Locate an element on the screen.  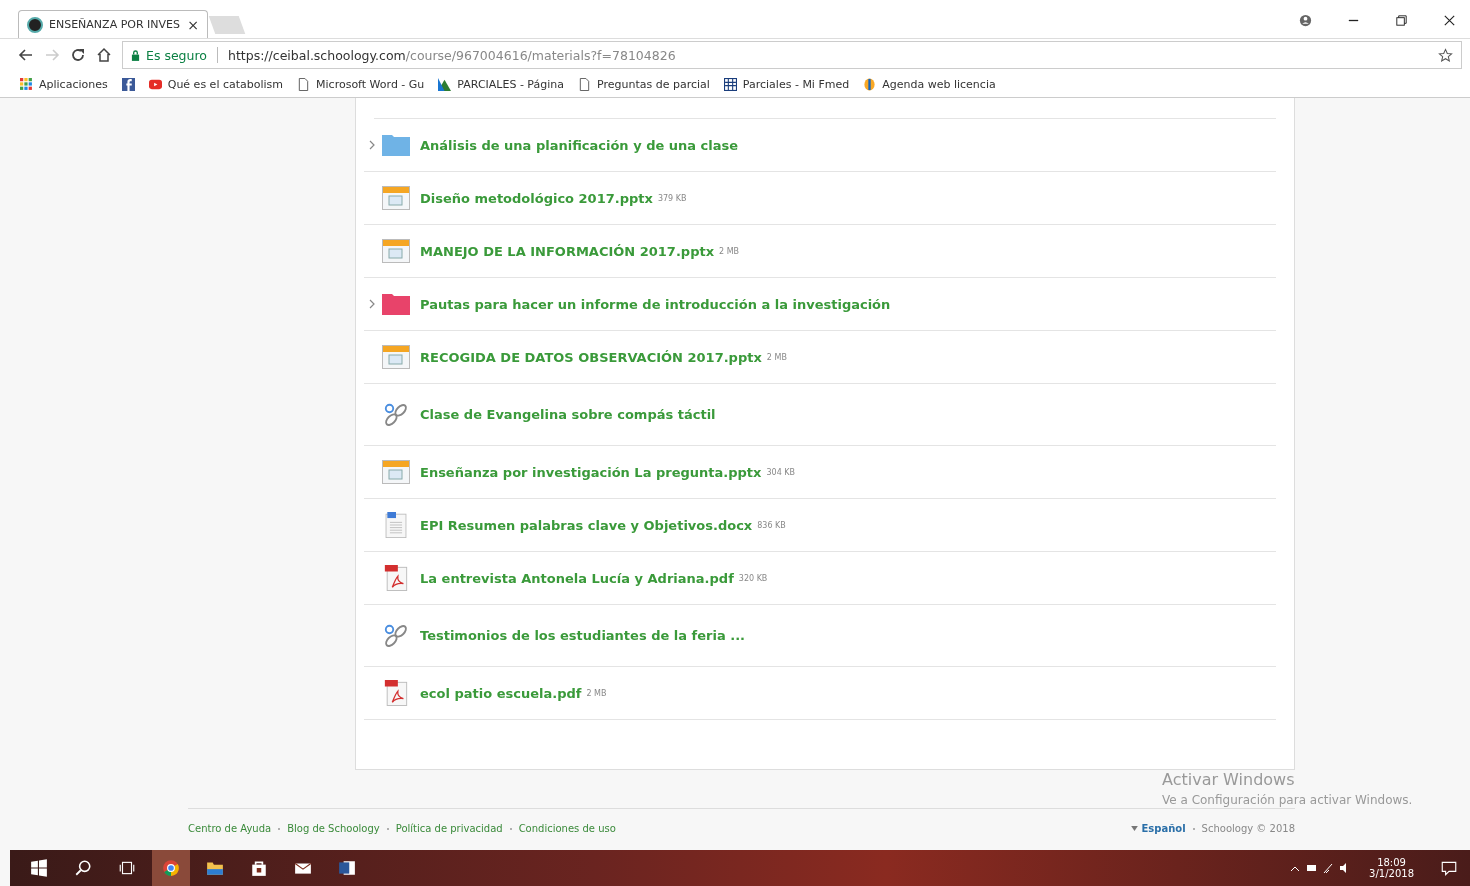
activation-notice-hint: Ve a Configuración para activar Windows. is located at coordinates (1287, 800).